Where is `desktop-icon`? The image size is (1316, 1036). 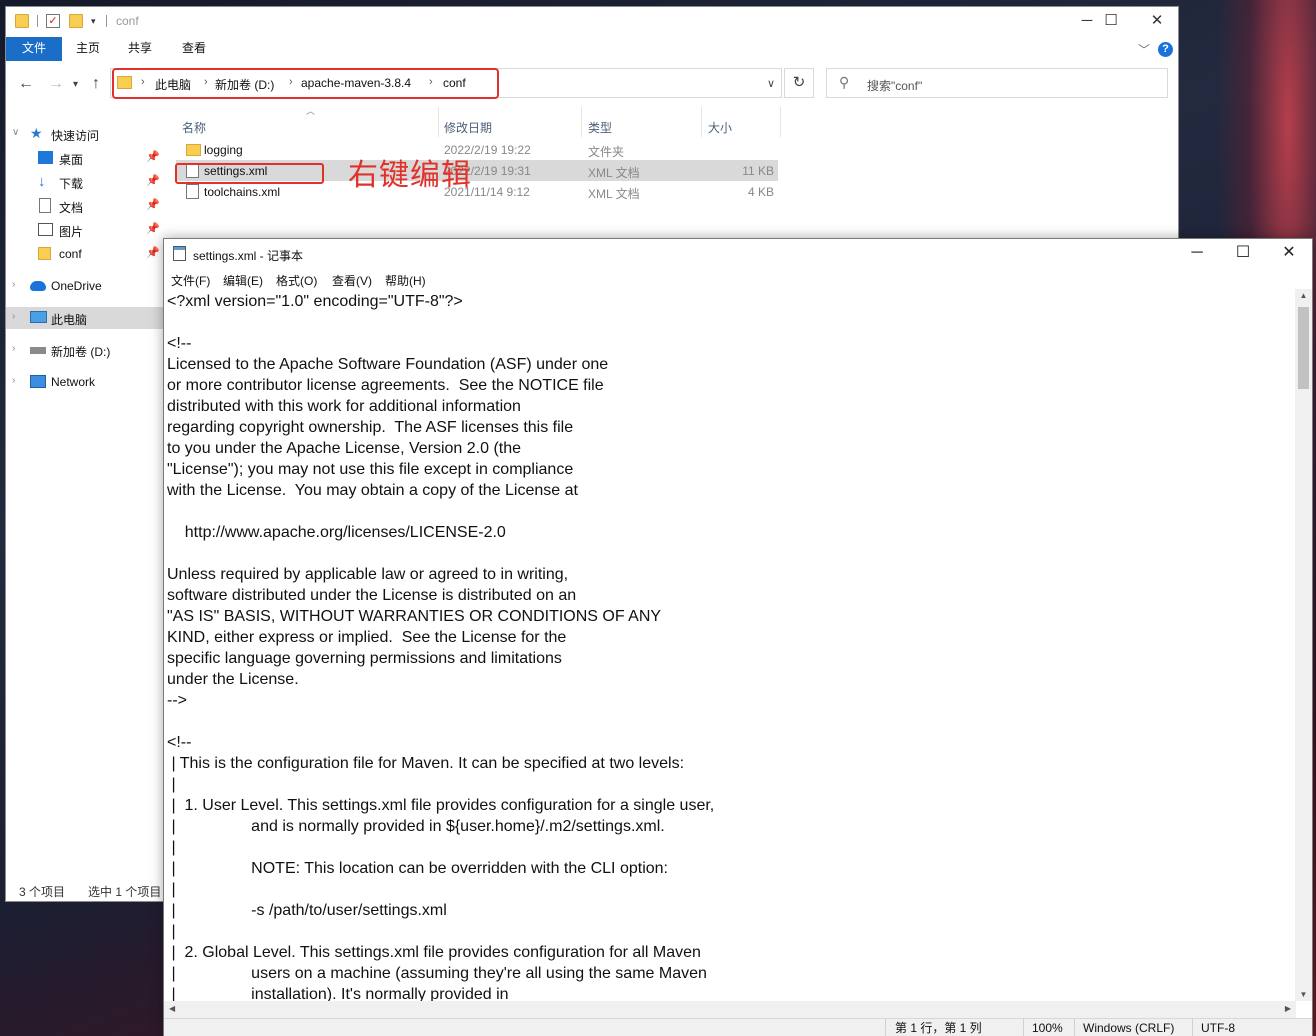 desktop-icon is located at coordinates (45, 157).